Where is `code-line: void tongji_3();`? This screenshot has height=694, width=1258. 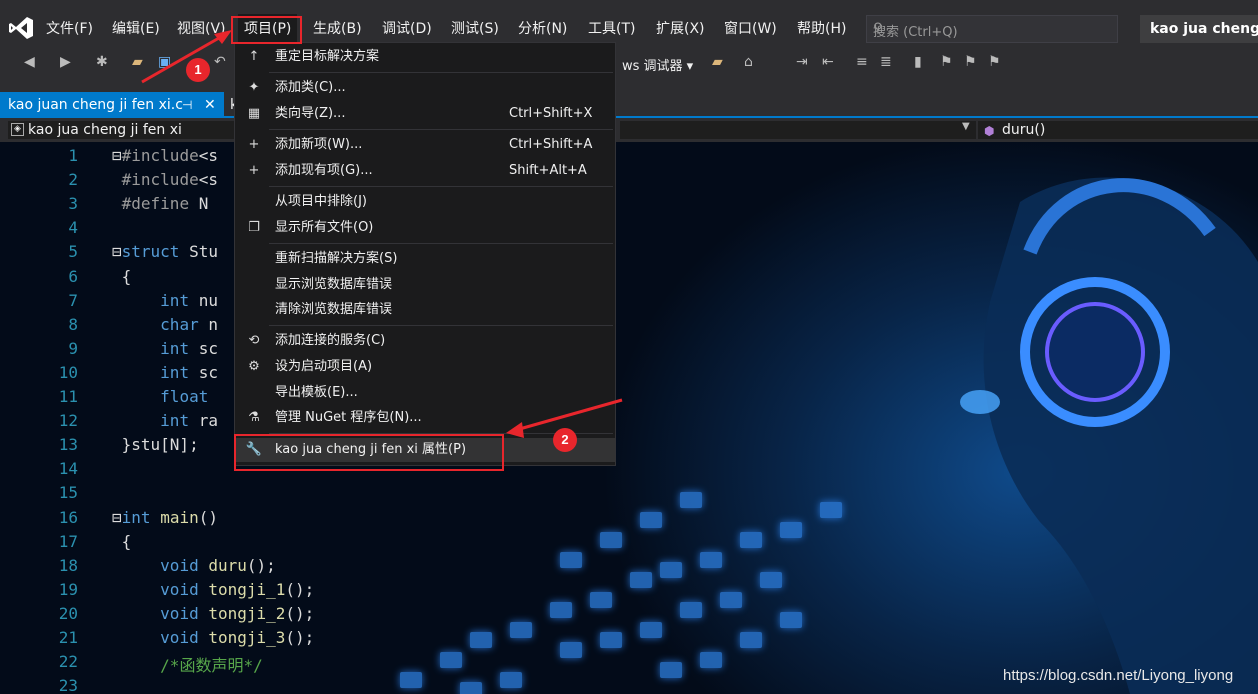 code-line: void tongji_3(); is located at coordinates (213, 637).